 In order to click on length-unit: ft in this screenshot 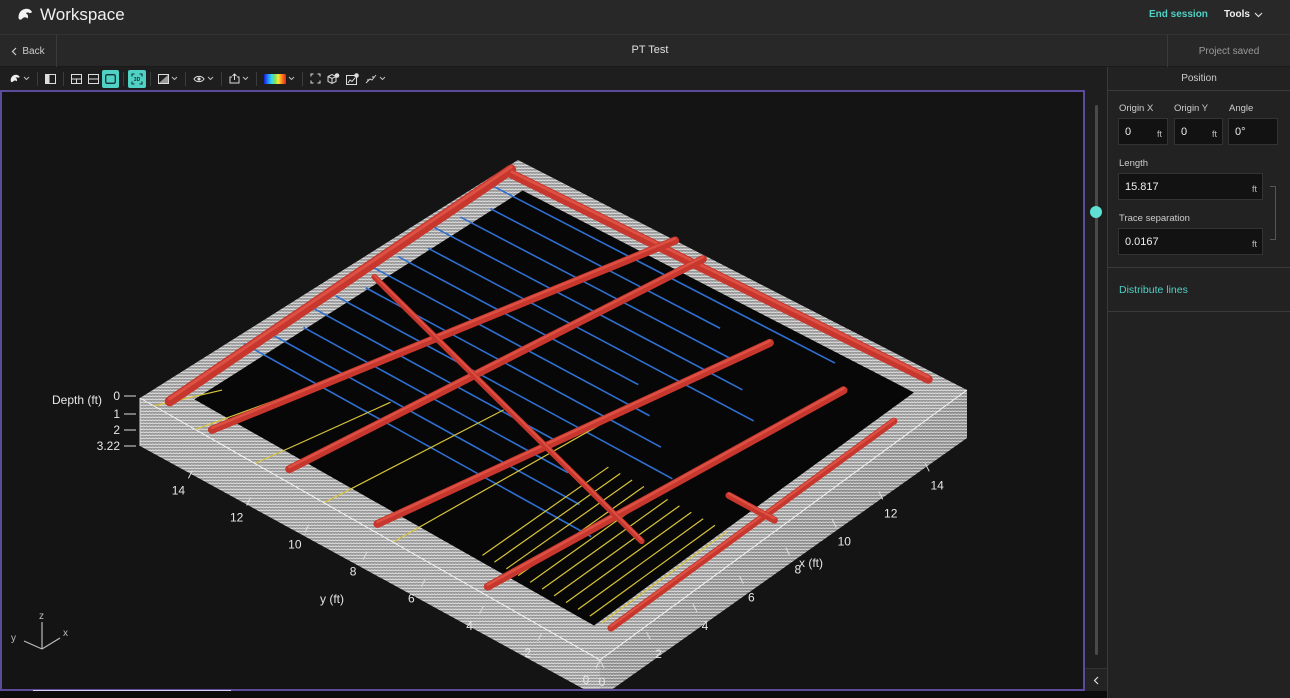, I will do `click(1254, 189)`.